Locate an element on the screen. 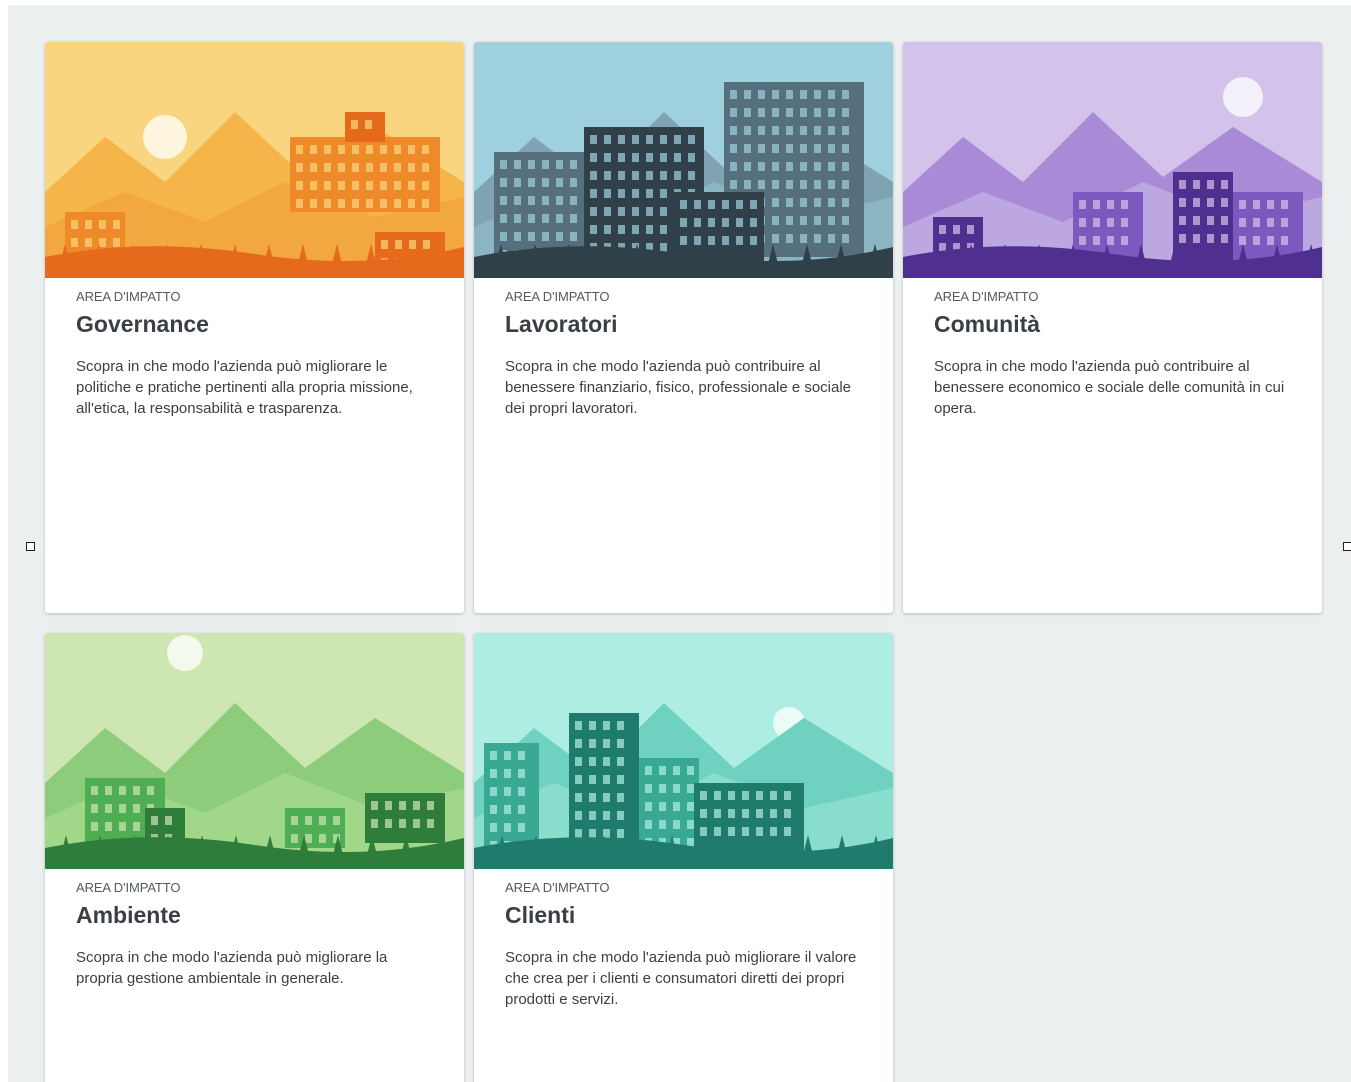 The width and height of the screenshot is (1351, 1082). card-title: Lavoratori is located at coordinates (561, 324).